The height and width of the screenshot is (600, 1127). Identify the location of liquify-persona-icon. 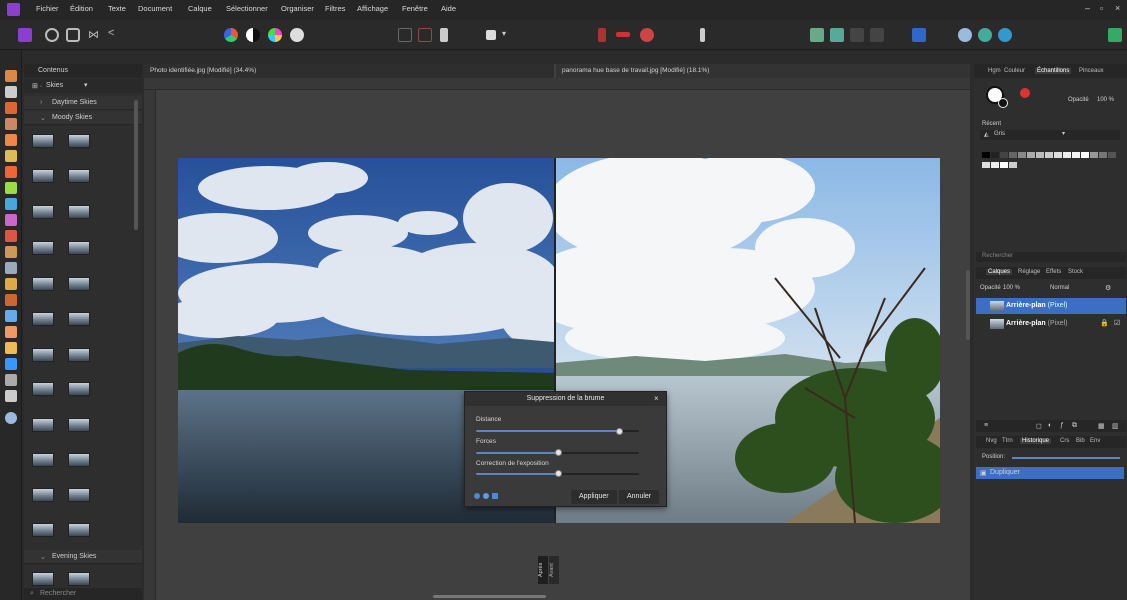
(52, 35).